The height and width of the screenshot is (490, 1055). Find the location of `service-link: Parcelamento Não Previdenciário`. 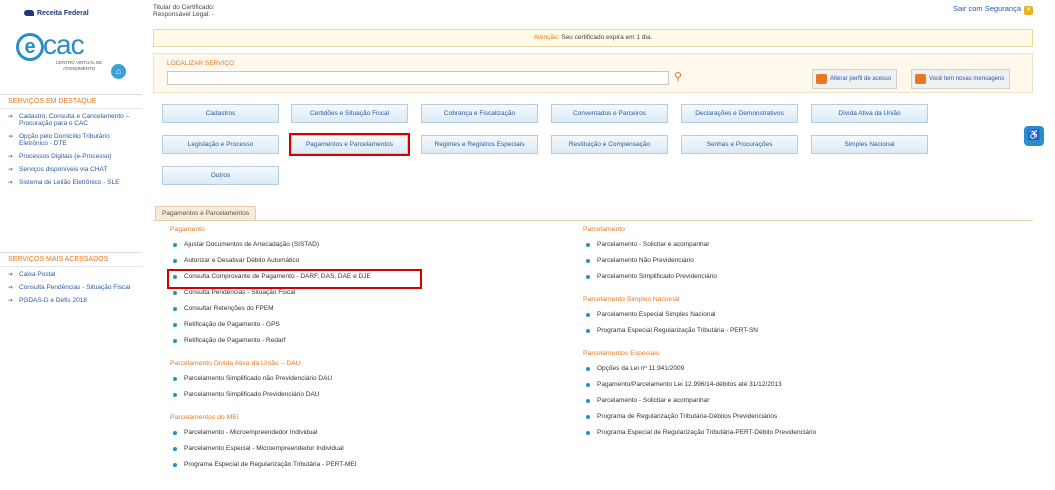

service-link: Parcelamento Não Previdenciário is located at coordinates (803, 264).